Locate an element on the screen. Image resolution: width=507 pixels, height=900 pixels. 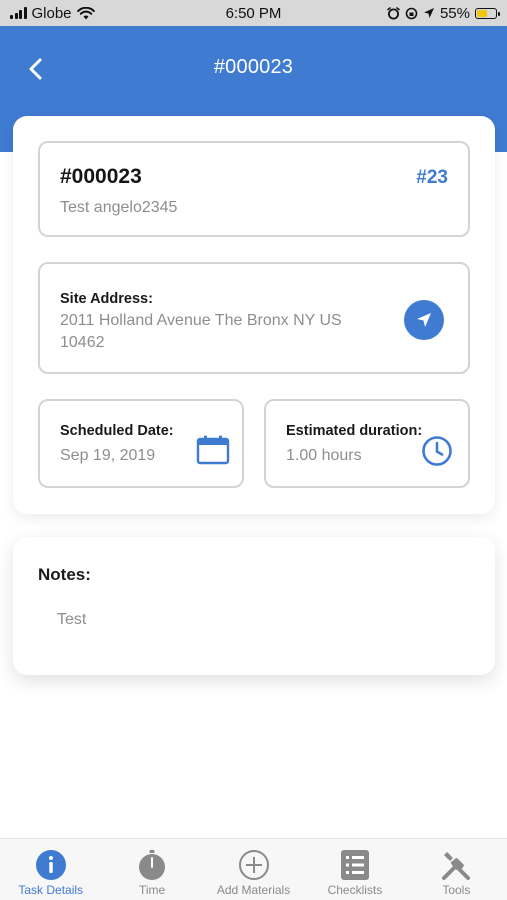
wifi-icon is located at coordinates (85, 12).